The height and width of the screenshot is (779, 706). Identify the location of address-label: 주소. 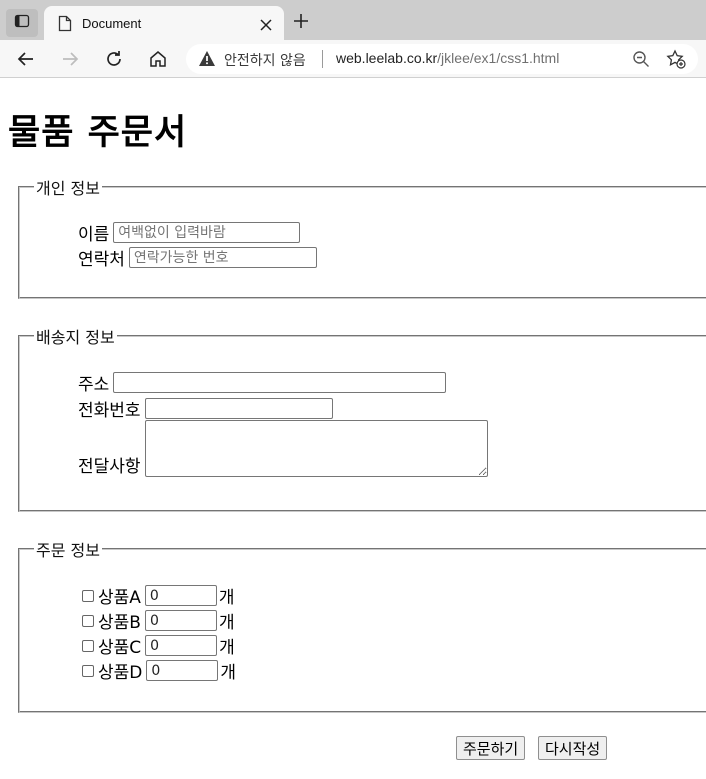
(94, 385).